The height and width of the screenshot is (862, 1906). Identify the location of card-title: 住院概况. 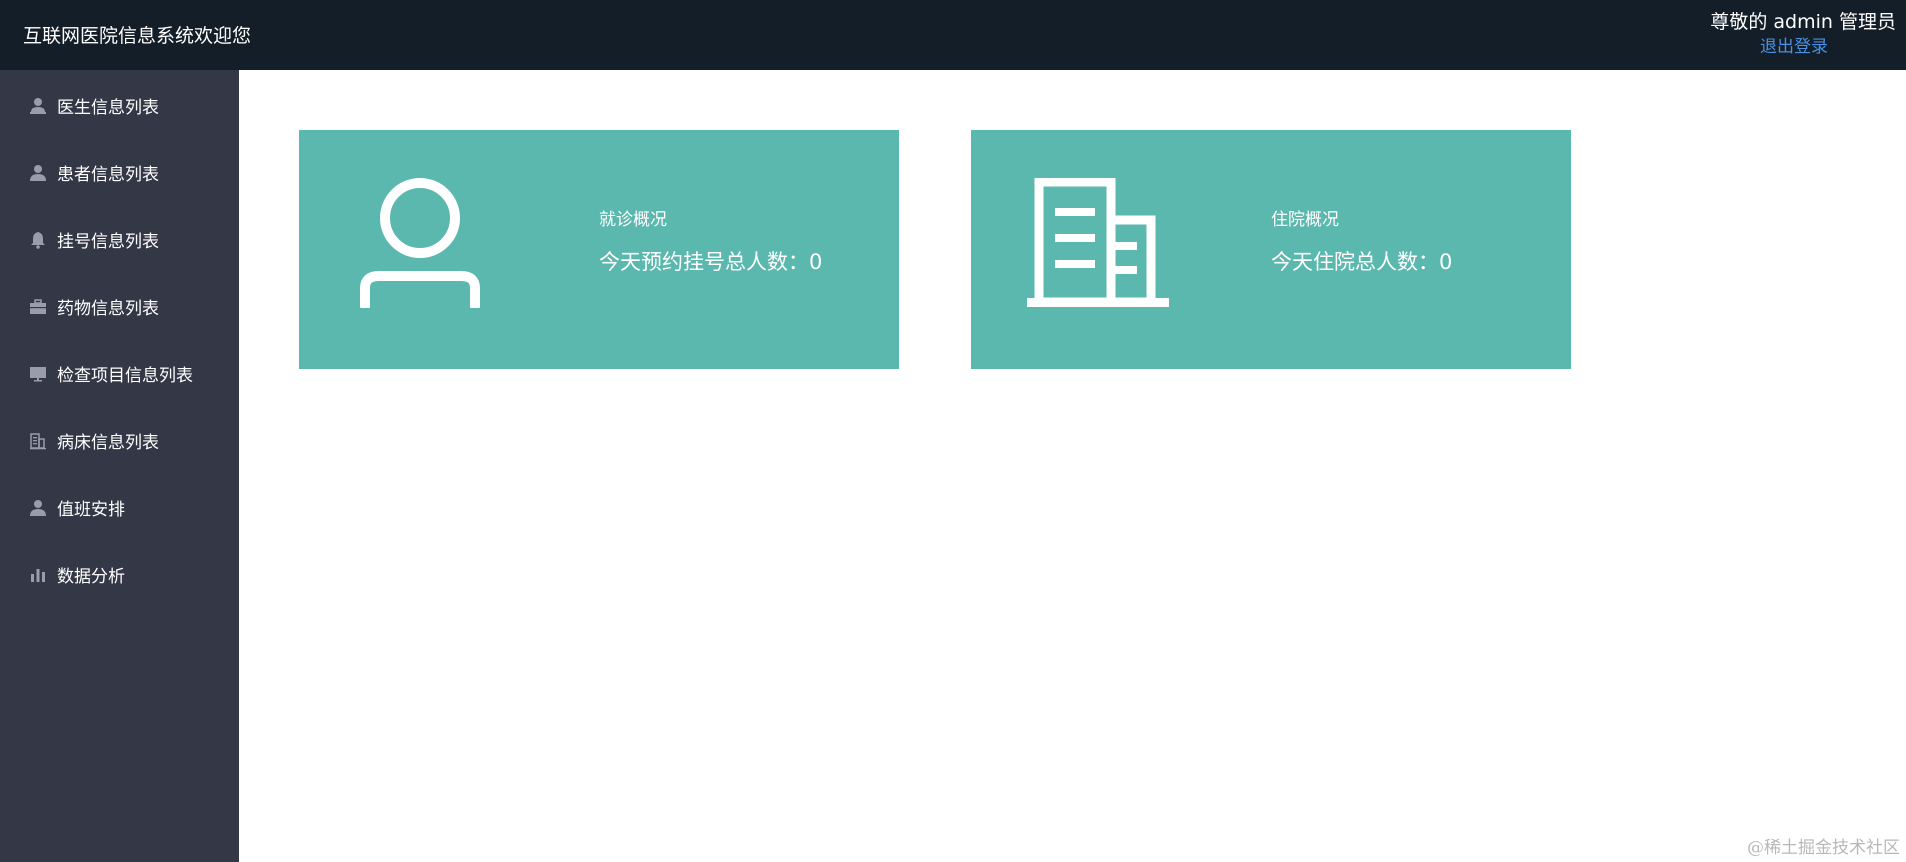
(1305, 220).